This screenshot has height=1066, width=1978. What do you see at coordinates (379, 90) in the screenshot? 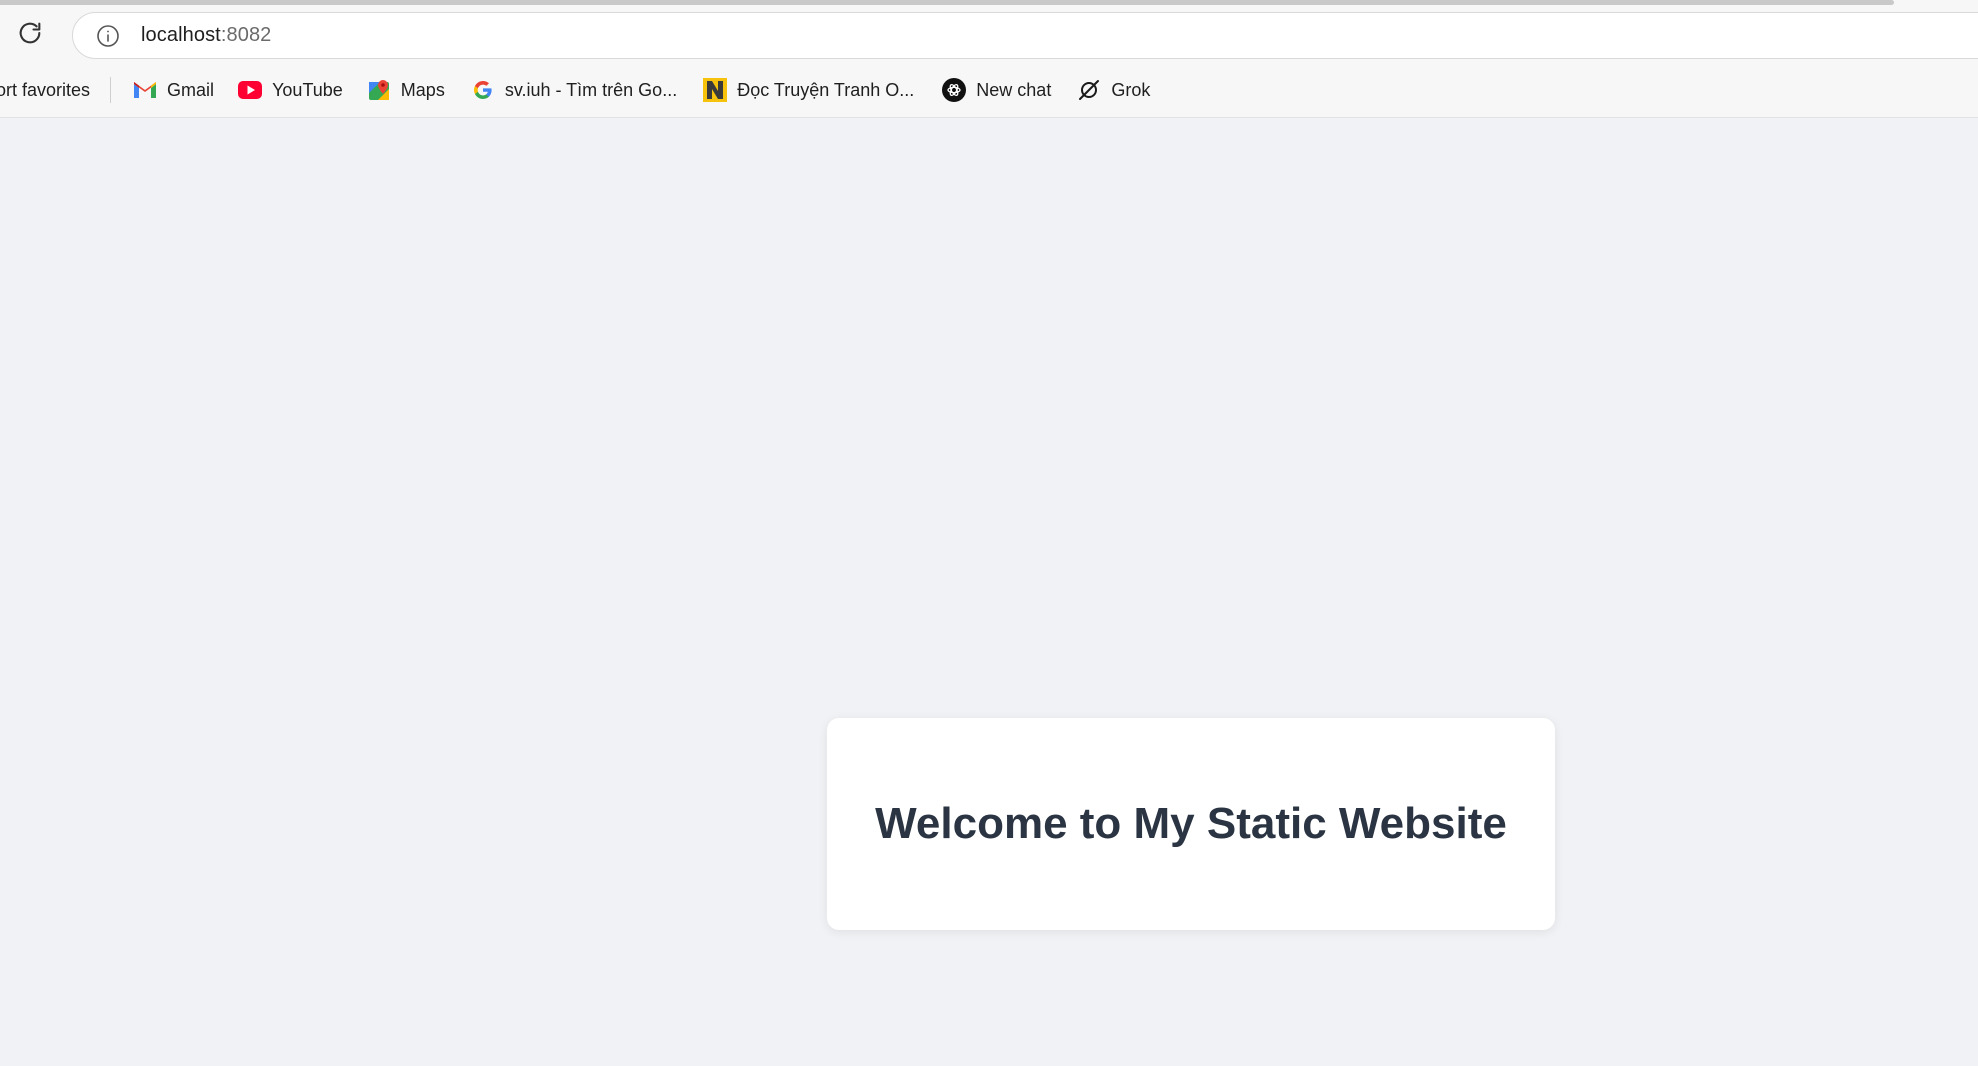
I see `maps-icon` at bounding box center [379, 90].